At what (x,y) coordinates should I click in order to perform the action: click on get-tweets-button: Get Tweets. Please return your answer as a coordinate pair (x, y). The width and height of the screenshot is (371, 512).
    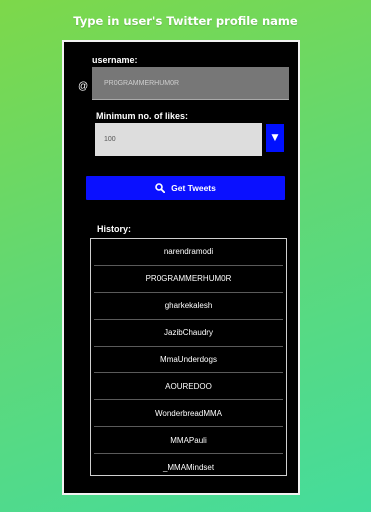
    Looking at the image, I should click on (185, 188).